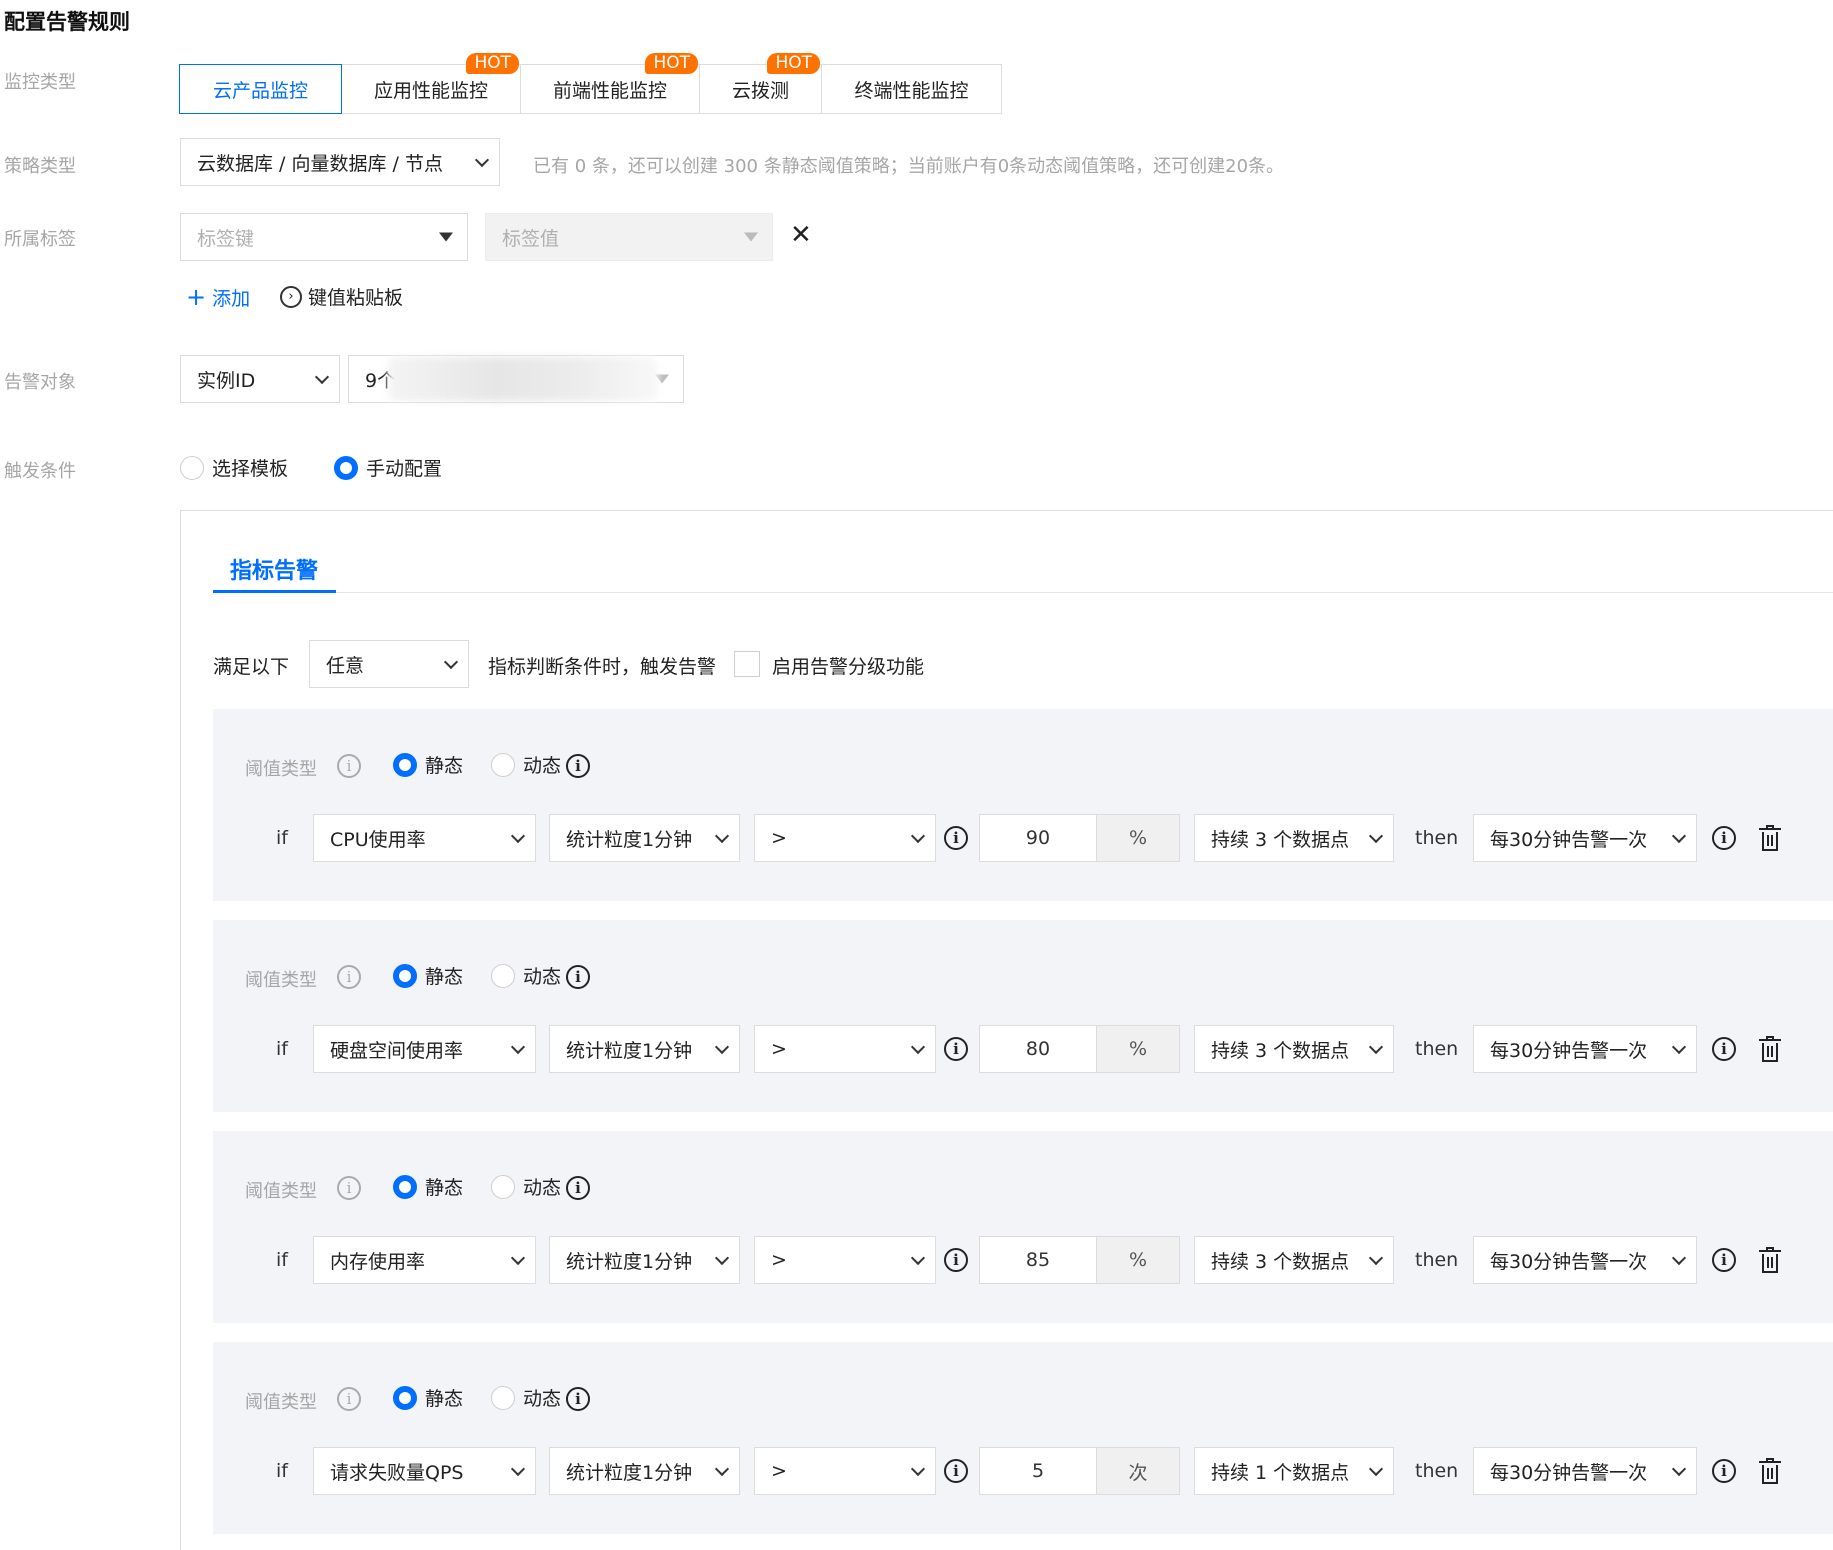  Describe the element at coordinates (282, 1049) in the screenshot. I see `if-keyword: if` at that location.